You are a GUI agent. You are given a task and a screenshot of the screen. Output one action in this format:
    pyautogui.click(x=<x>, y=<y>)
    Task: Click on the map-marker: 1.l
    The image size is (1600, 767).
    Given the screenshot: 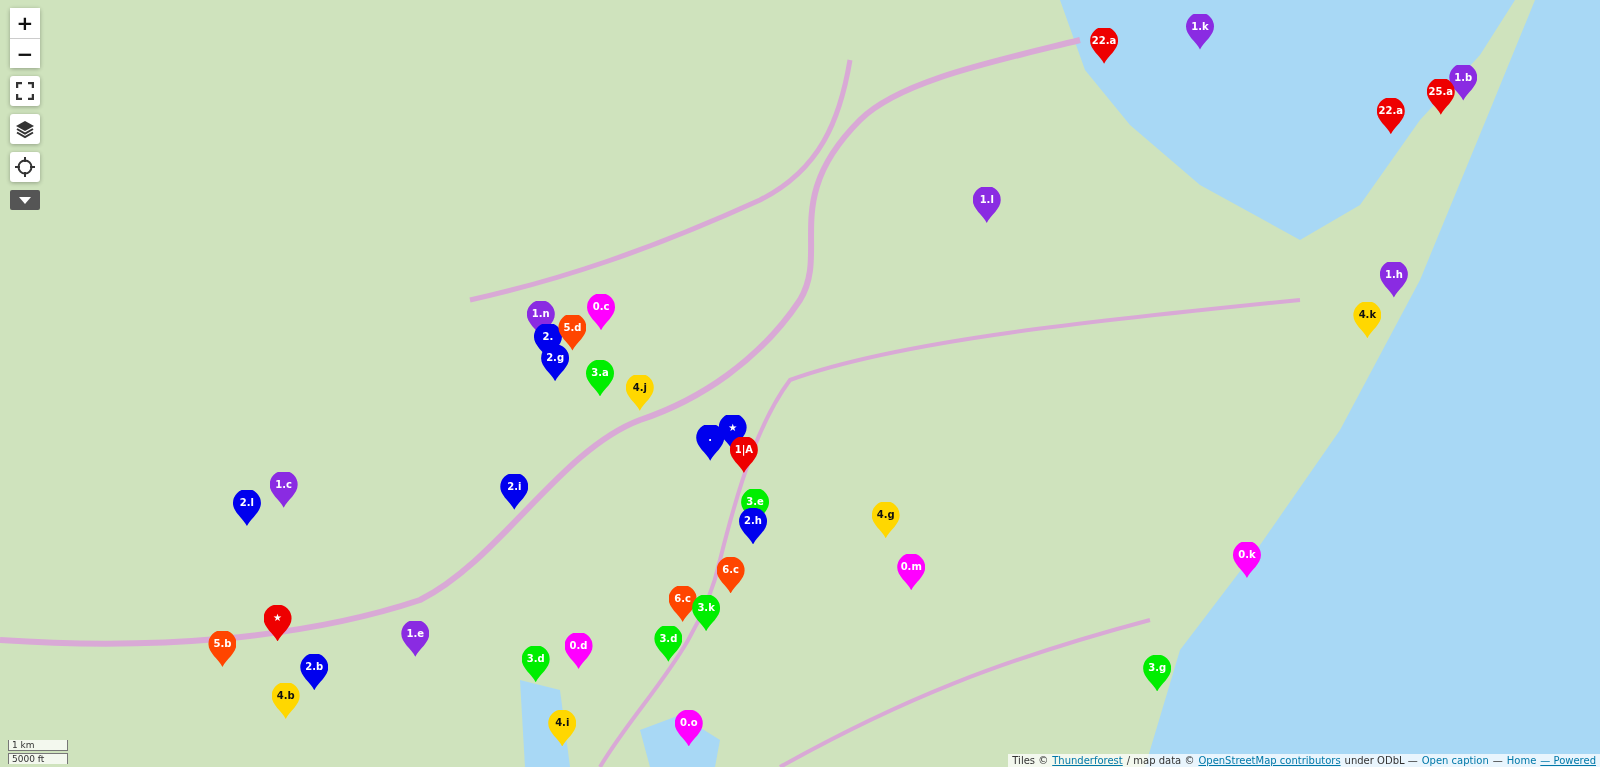 What is the action you would take?
    pyautogui.click(x=986, y=205)
    